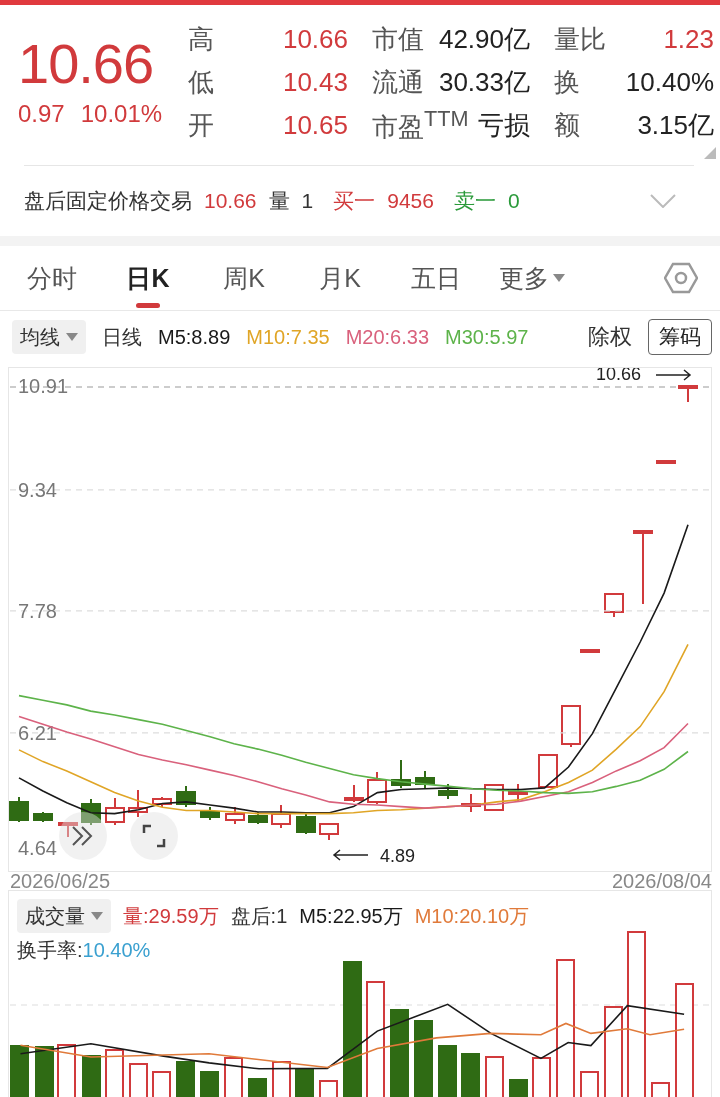 This screenshot has width=720, height=1097. What do you see at coordinates (121, 114) in the screenshot?
I see `percent-change: 10.01%` at bounding box center [121, 114].